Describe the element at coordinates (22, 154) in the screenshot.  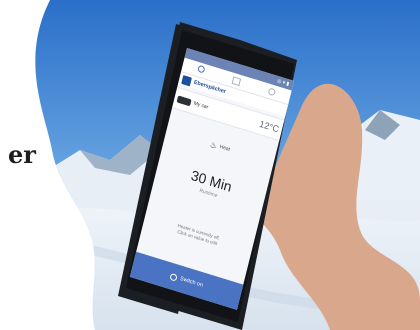
I see `page-heading-fragment: er` at that location.